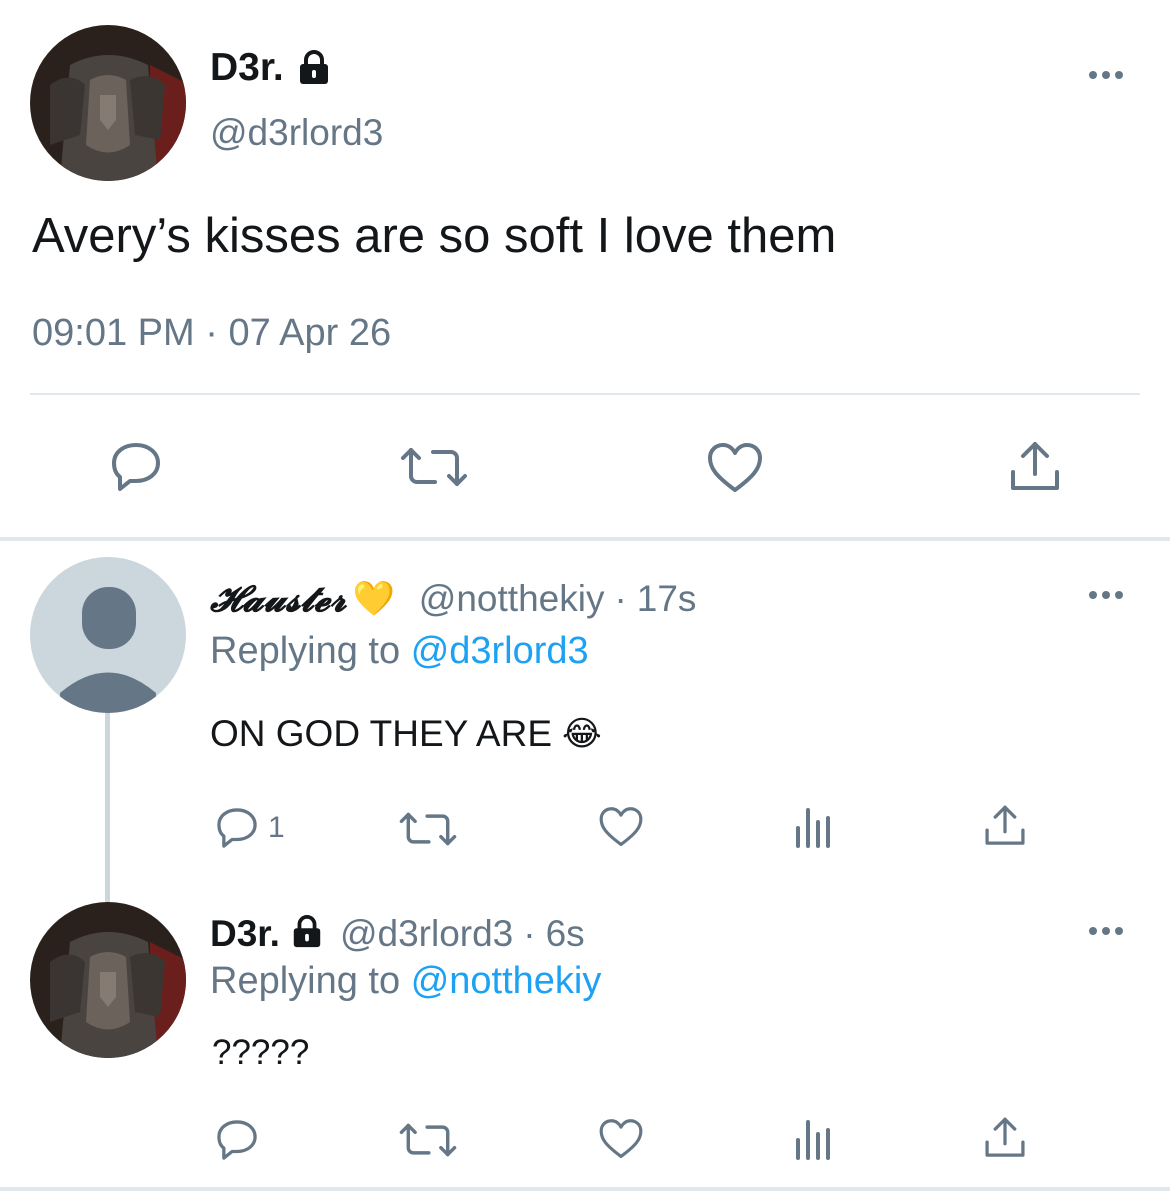 Image resolution: width=1170 pixels, height=1191 pixels. What do you see at coordinates (585, 1189) in the screenshot?
I see `bottom-divider` at bounding box center [585, 1189].